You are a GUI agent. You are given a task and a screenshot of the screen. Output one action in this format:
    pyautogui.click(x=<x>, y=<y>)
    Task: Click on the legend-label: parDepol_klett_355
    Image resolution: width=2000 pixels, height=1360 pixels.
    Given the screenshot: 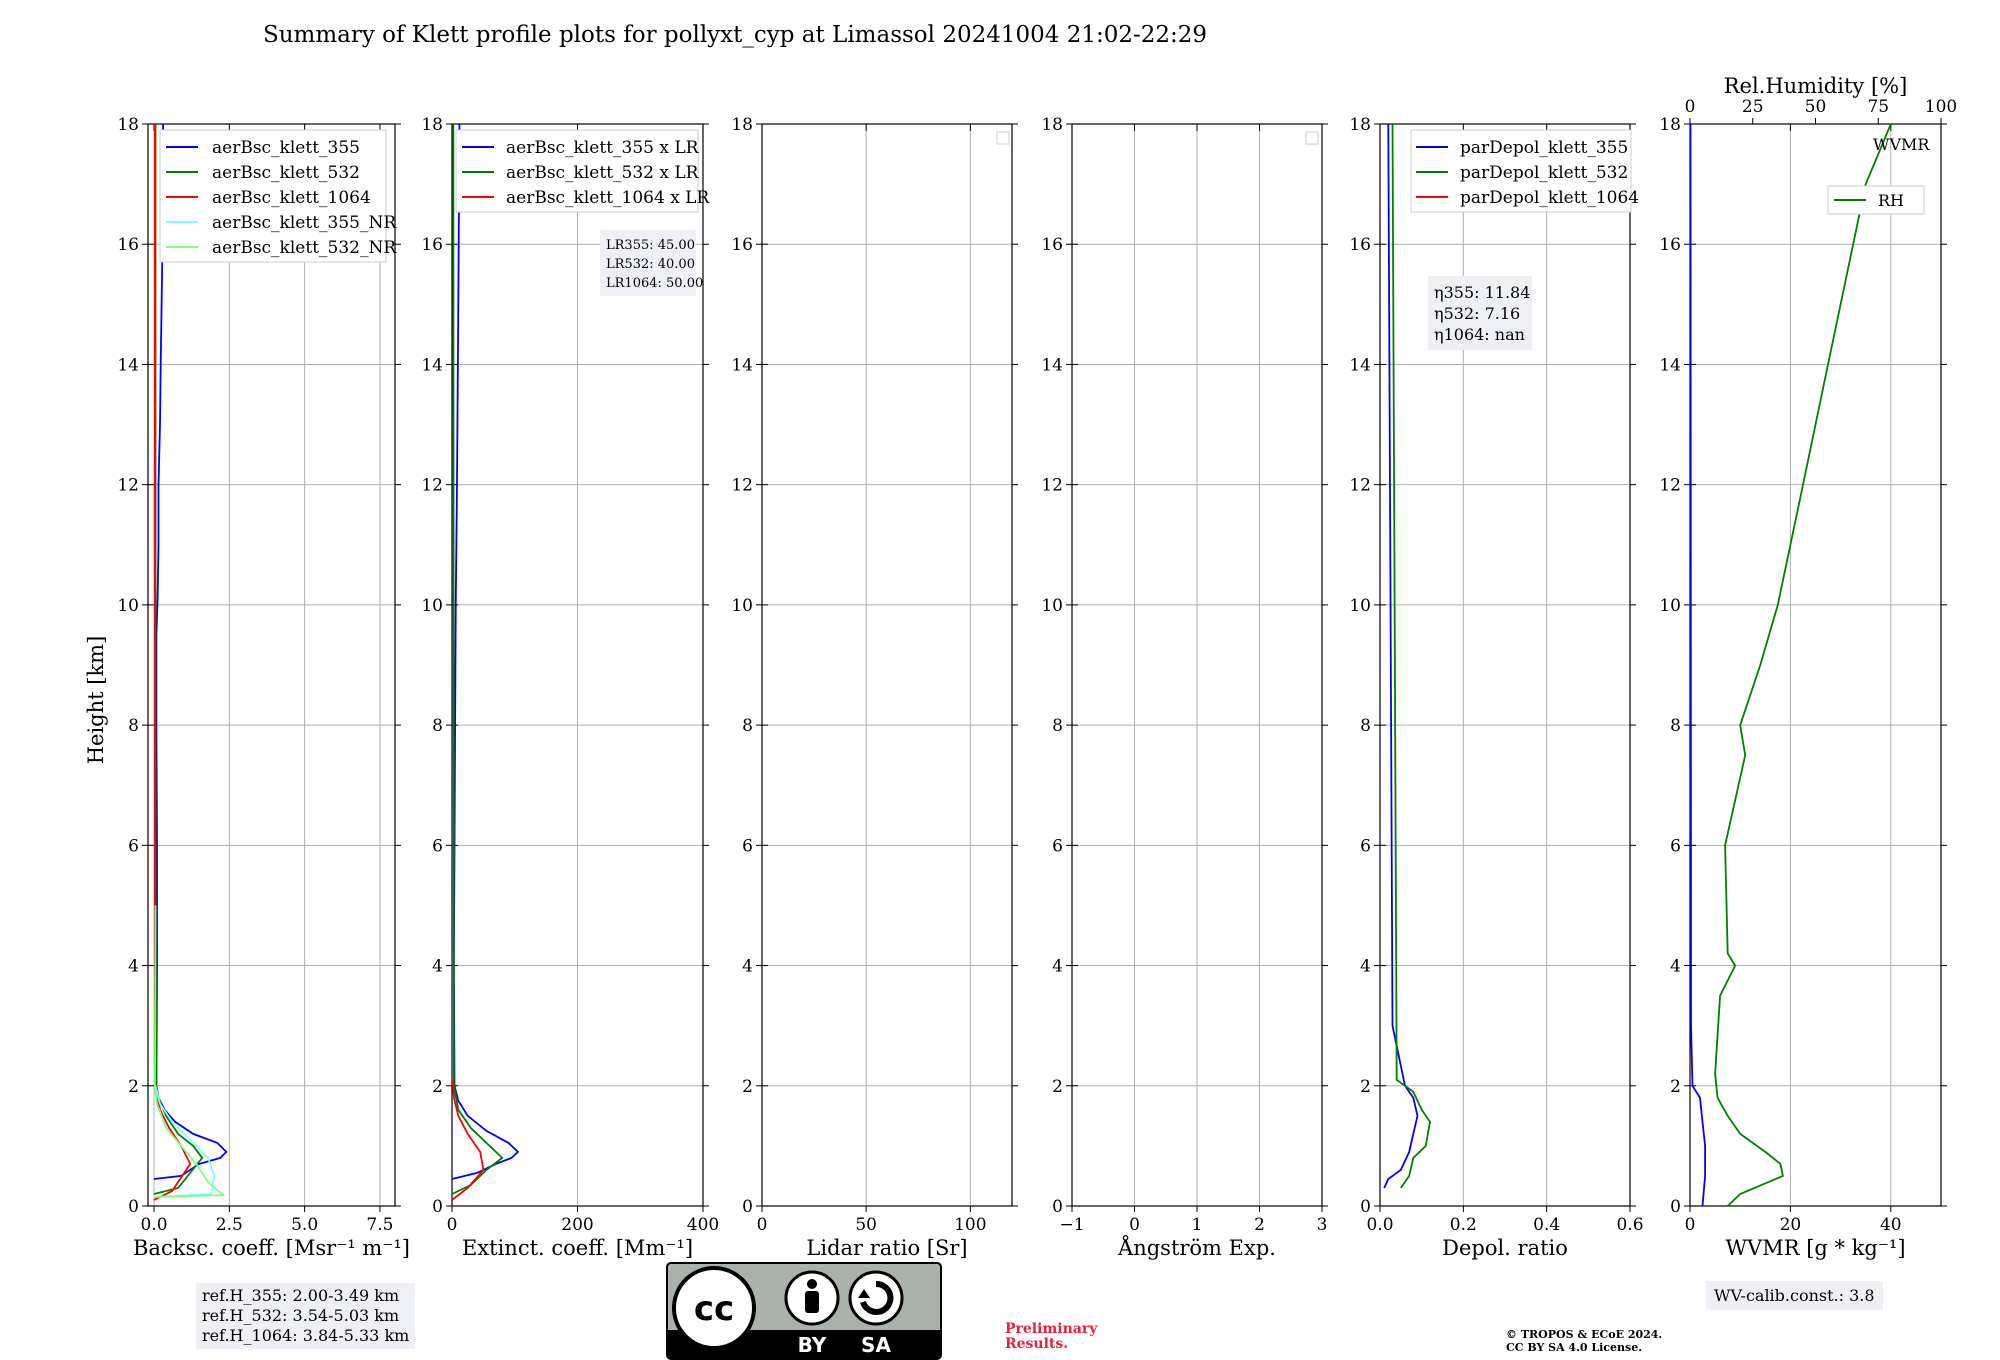 What is the action you would take?
    pyautogui.click(x=1544, y=148)
    